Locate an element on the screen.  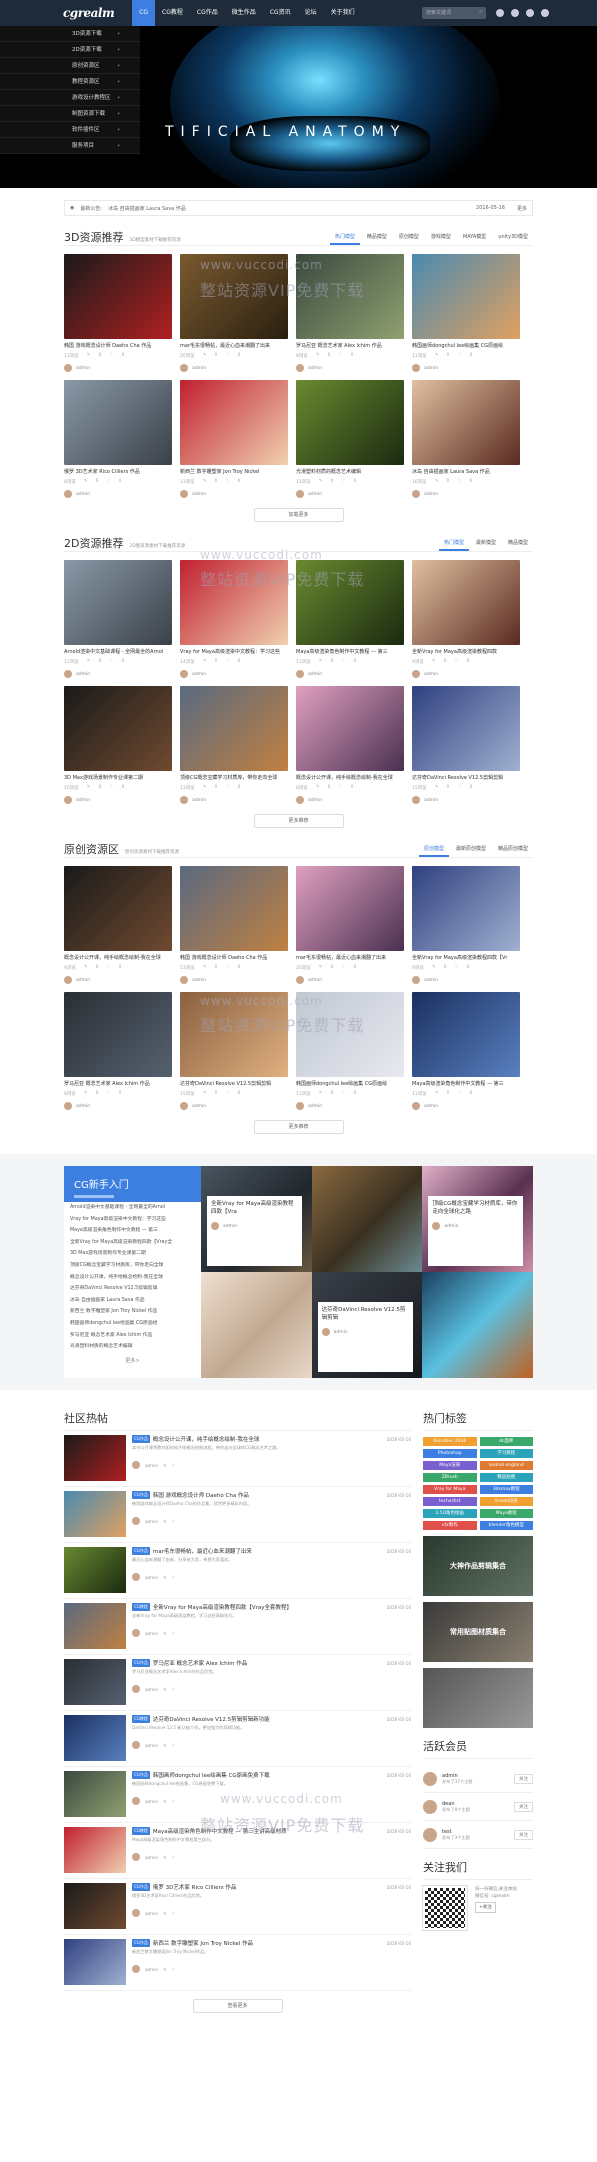
tag-chip: ZBrush is located at coordinates (450, 1477).